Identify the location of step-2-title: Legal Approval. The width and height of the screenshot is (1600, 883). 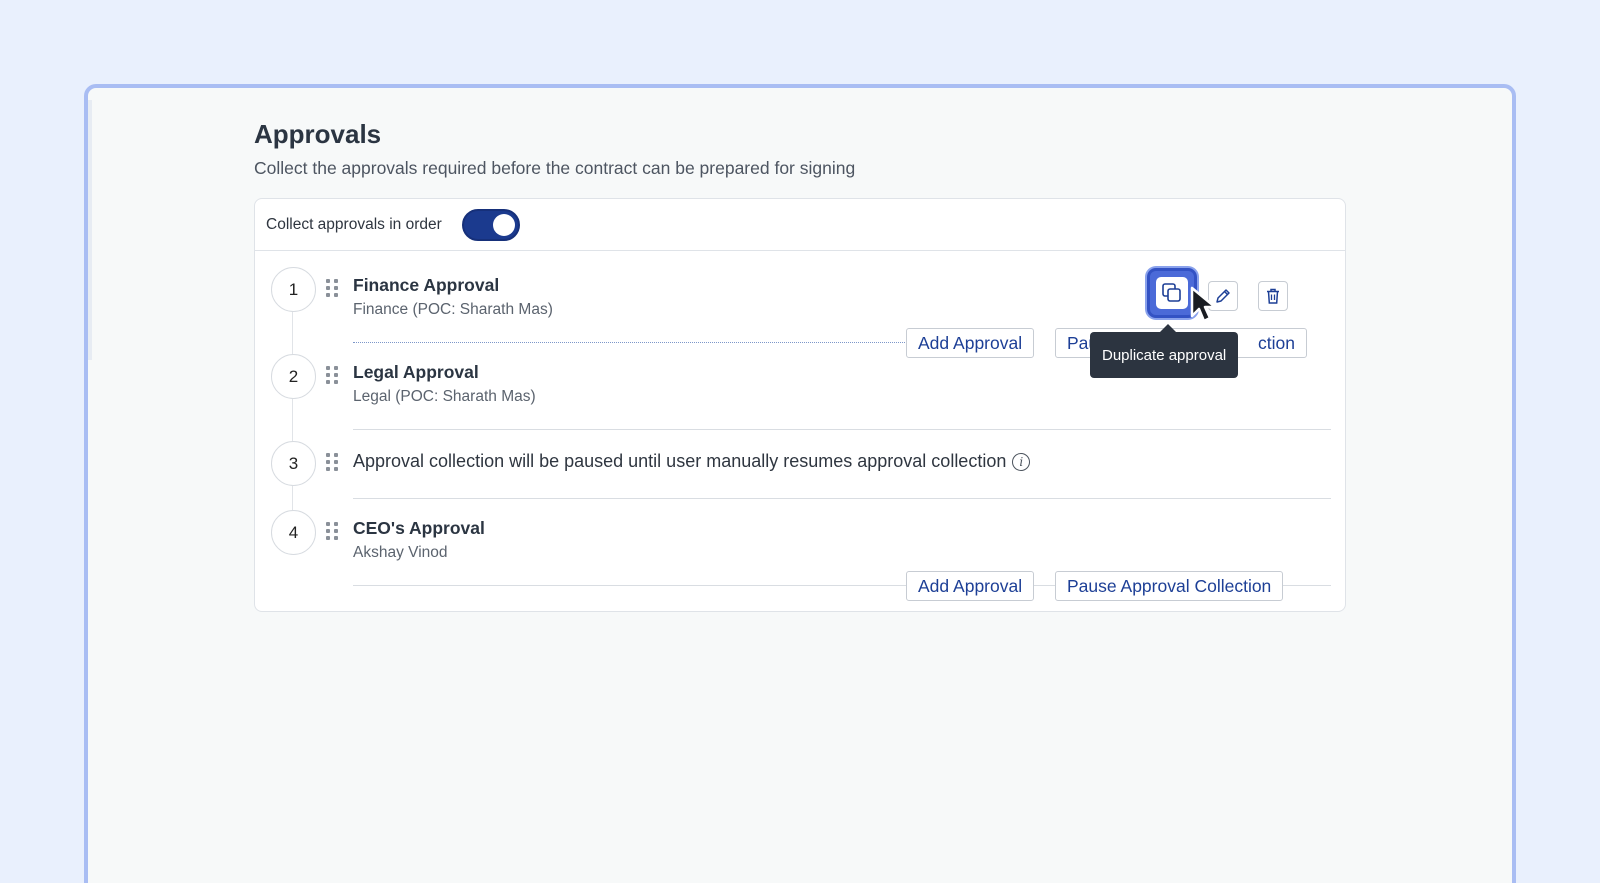
(416, 372).